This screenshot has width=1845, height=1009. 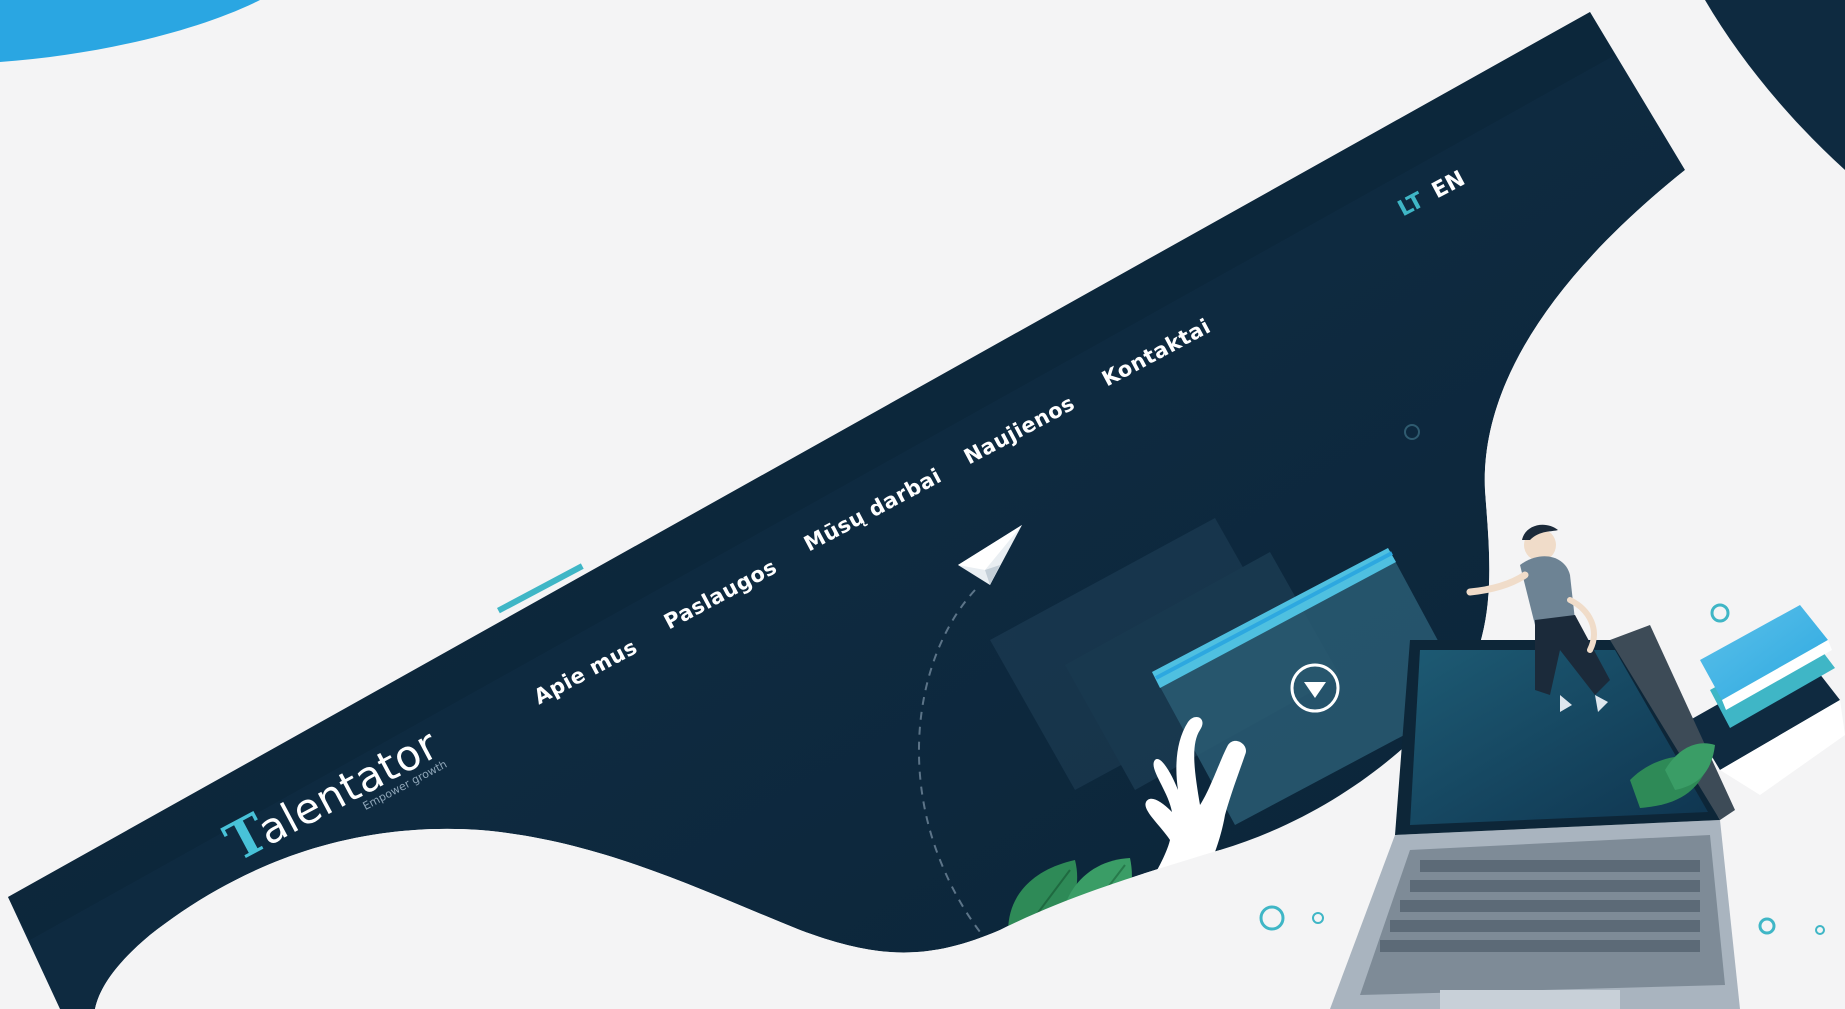 I want to click on corner-navy-blob, so click(x=1775, y=85).